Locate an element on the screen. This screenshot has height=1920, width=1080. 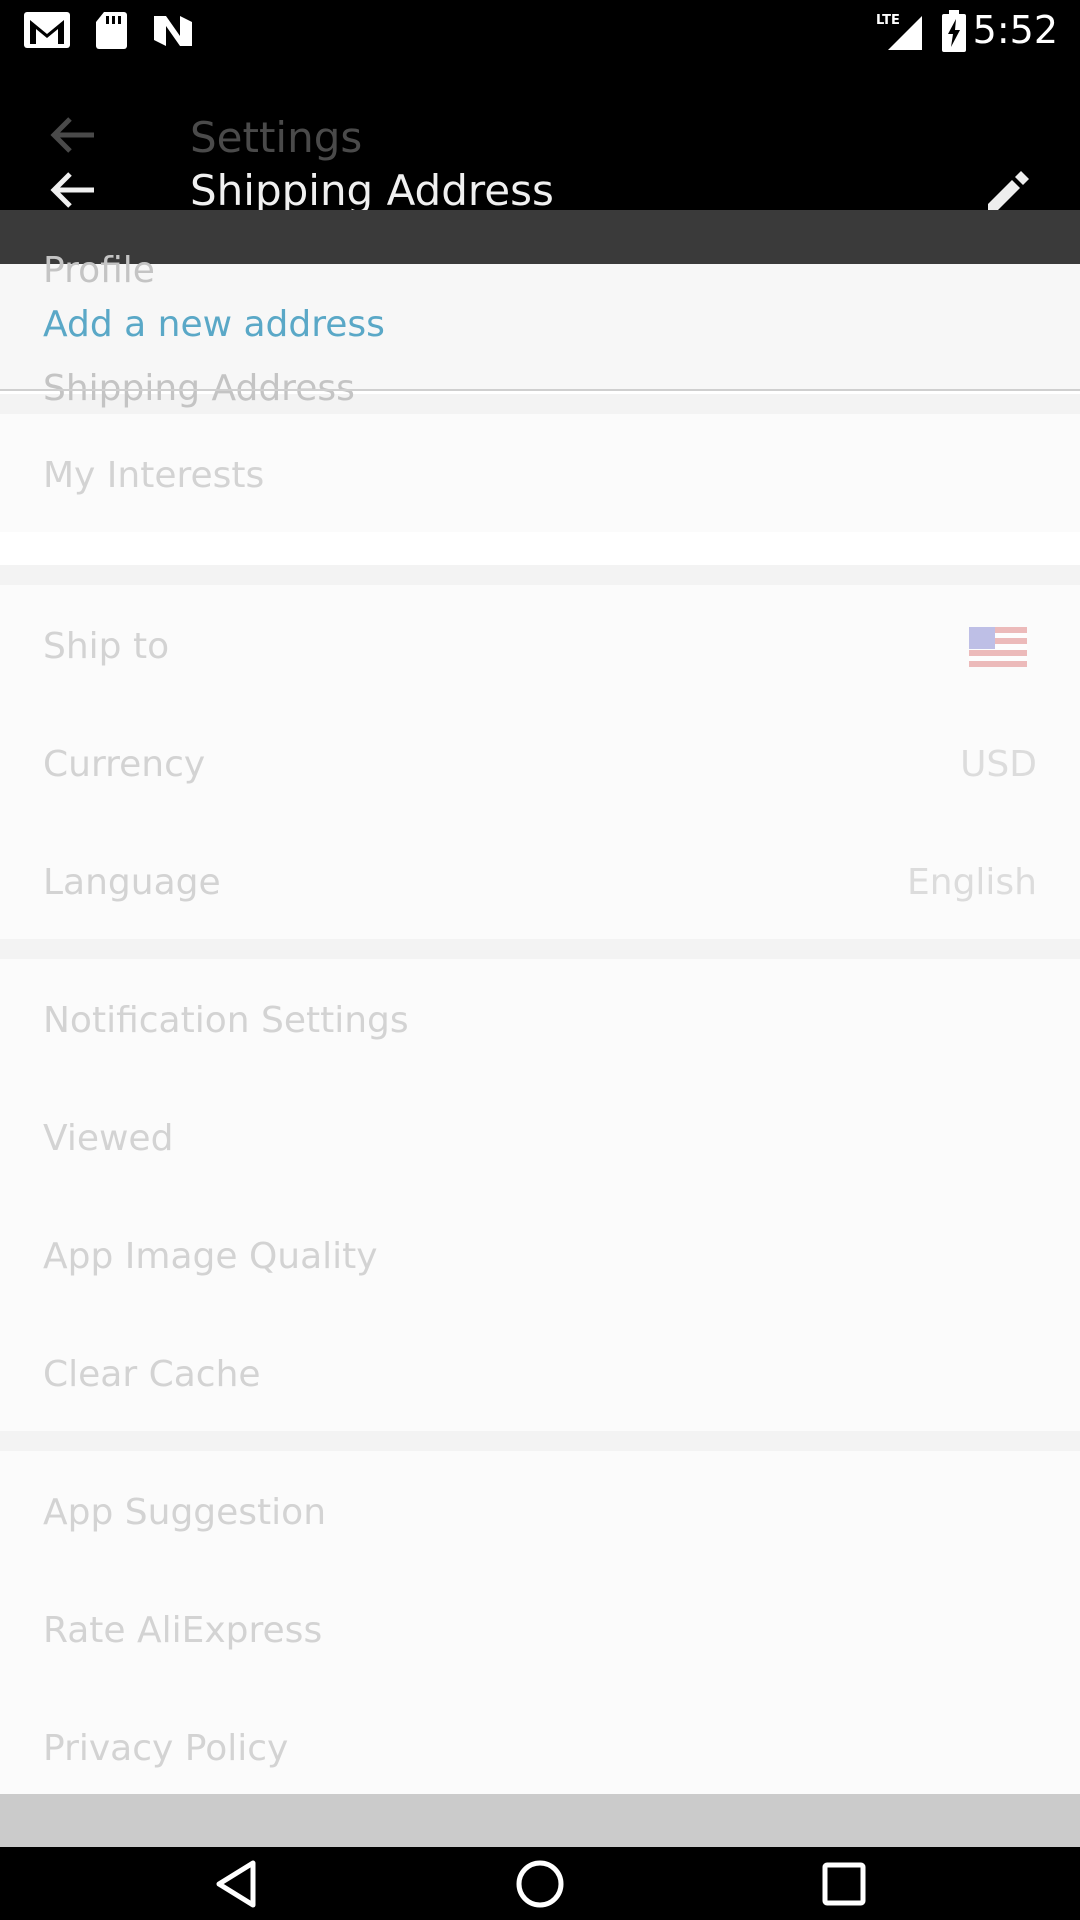
nav-back-button is located at coordinates (236, 1883).